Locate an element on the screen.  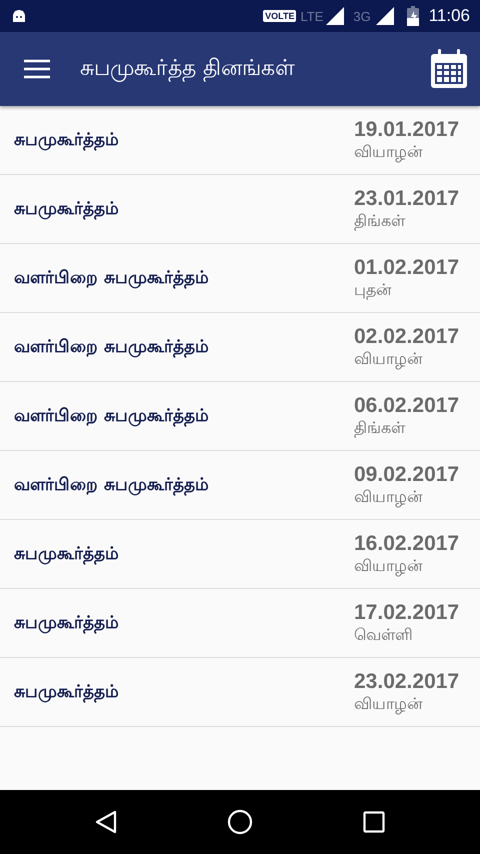
calendar-button is located at coordinates (449, 69).